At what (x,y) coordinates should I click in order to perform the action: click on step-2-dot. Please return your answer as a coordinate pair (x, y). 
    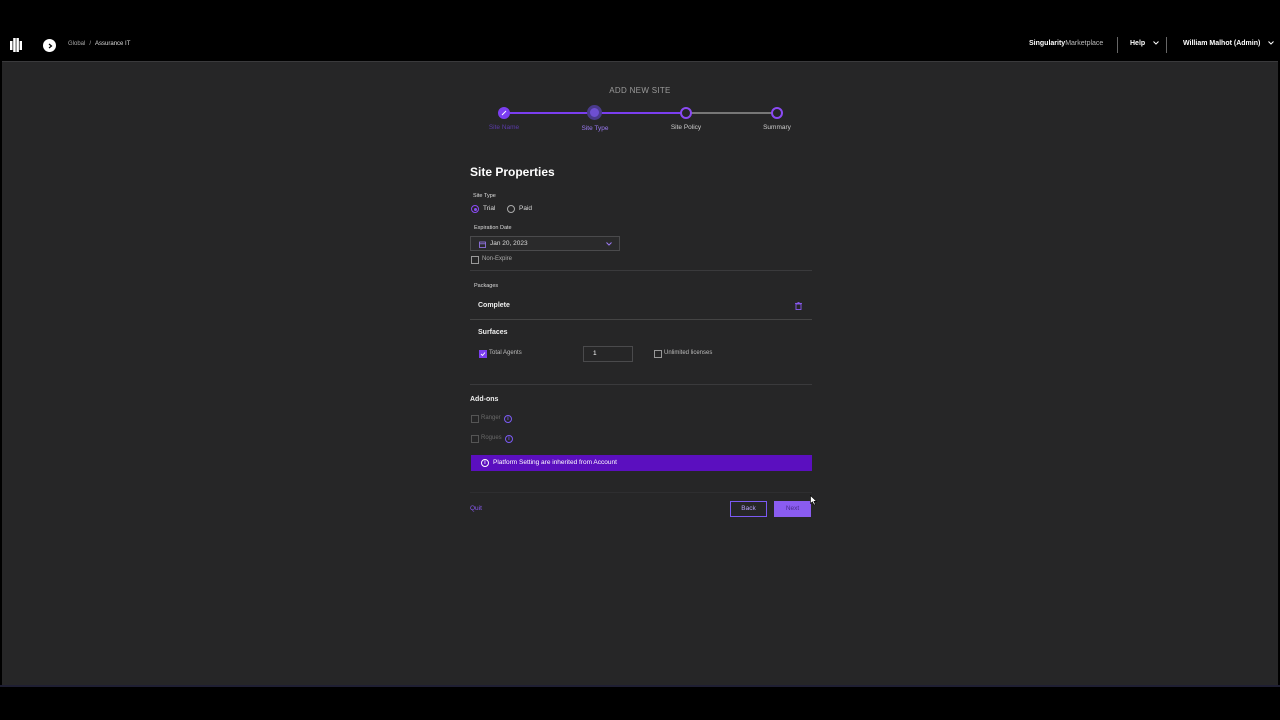
    Looking at the image, I should click on (594, 112).